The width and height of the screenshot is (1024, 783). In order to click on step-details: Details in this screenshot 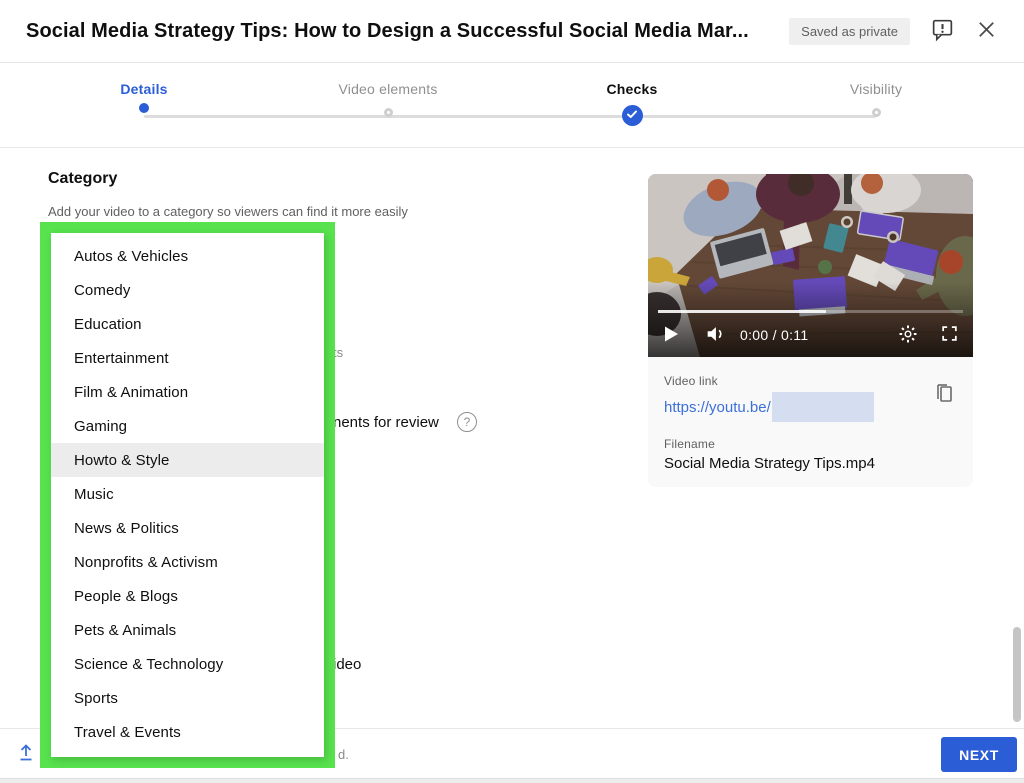, I will do `click(144, 88)`.